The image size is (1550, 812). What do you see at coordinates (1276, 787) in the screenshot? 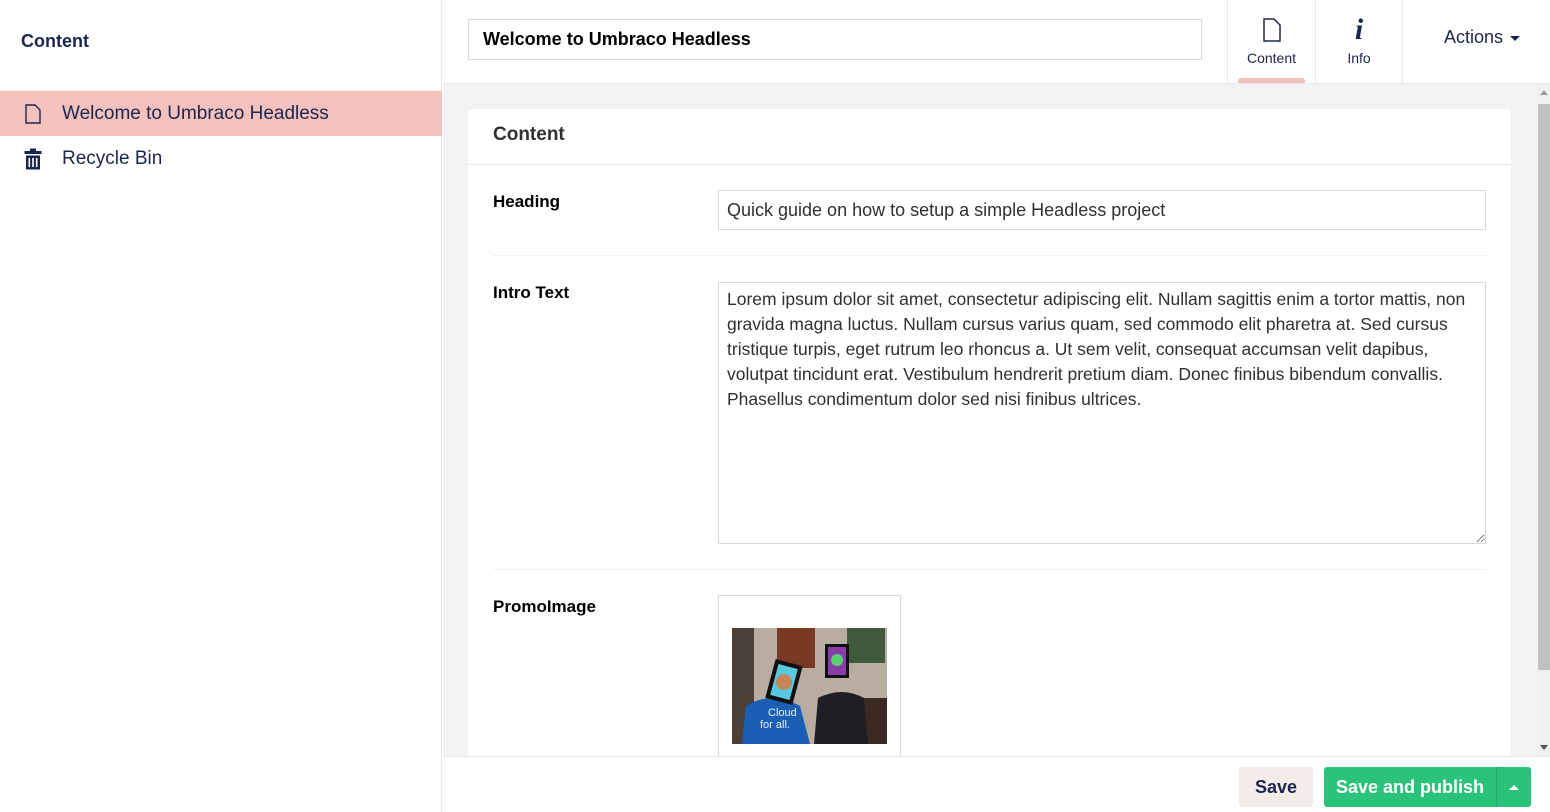
I see `save-button: Save` at bounding box center [1276, 787].